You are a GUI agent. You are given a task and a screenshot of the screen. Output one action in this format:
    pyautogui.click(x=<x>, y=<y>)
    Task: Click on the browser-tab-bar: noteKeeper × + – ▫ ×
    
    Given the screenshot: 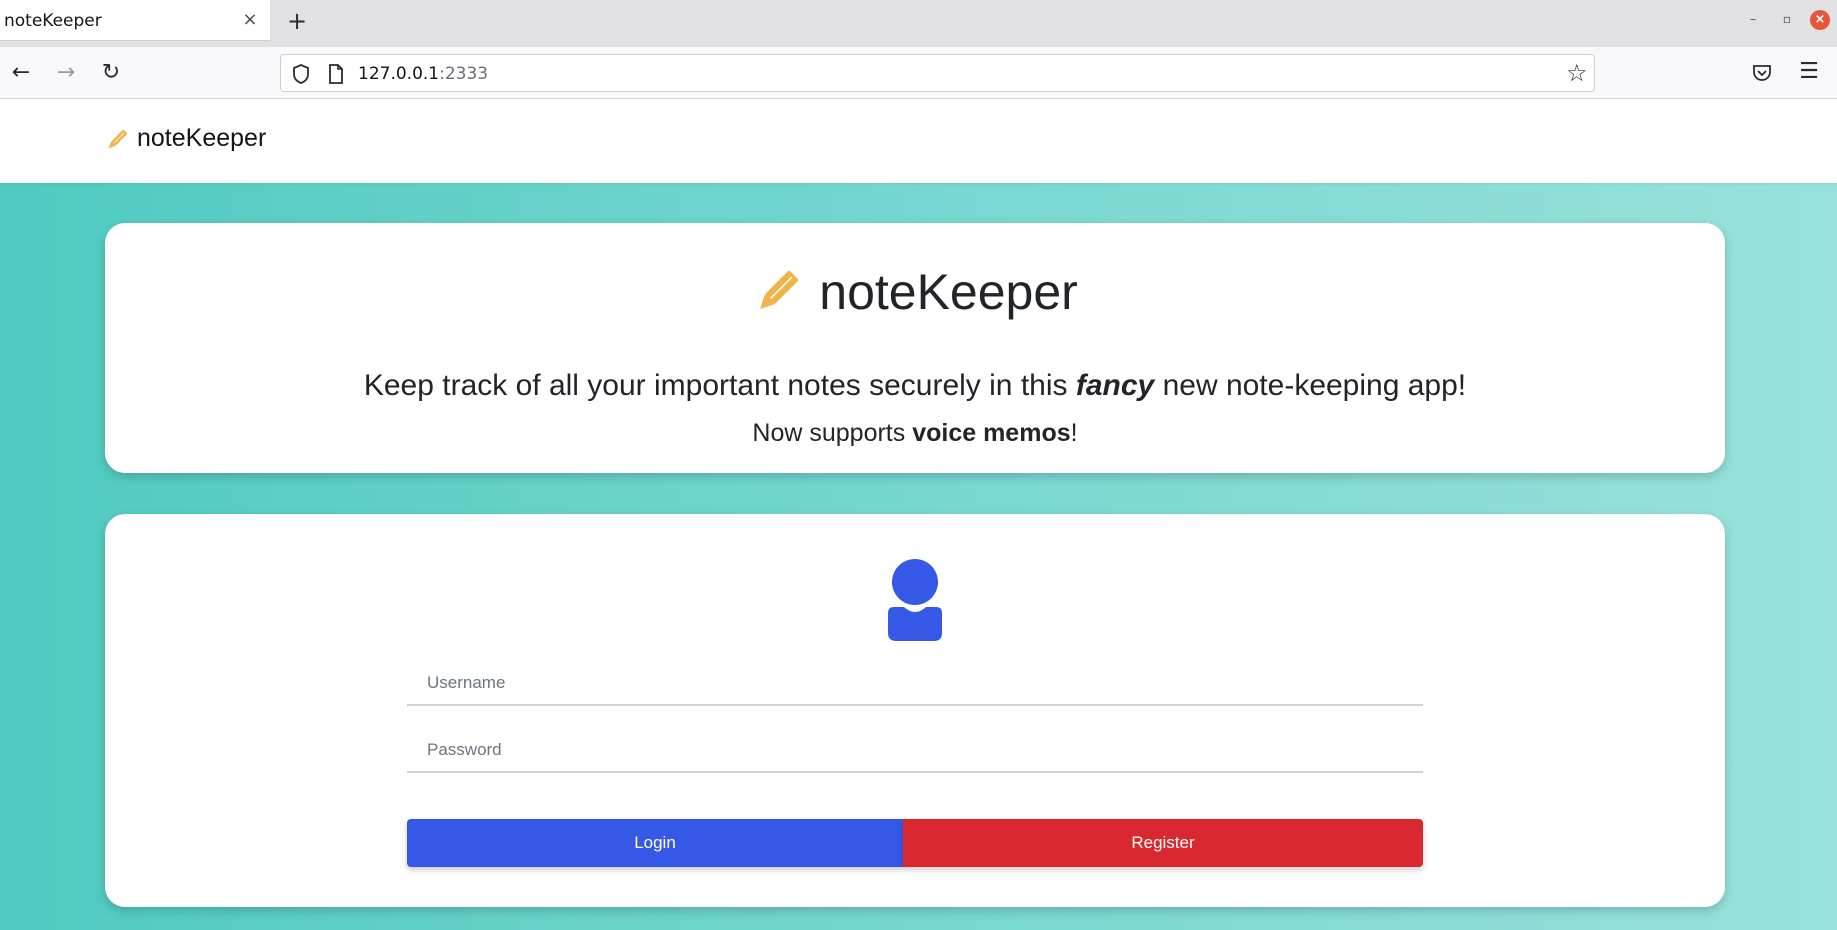 What is the action you would take?
    pyautogui.click(x=918, y=23)
    